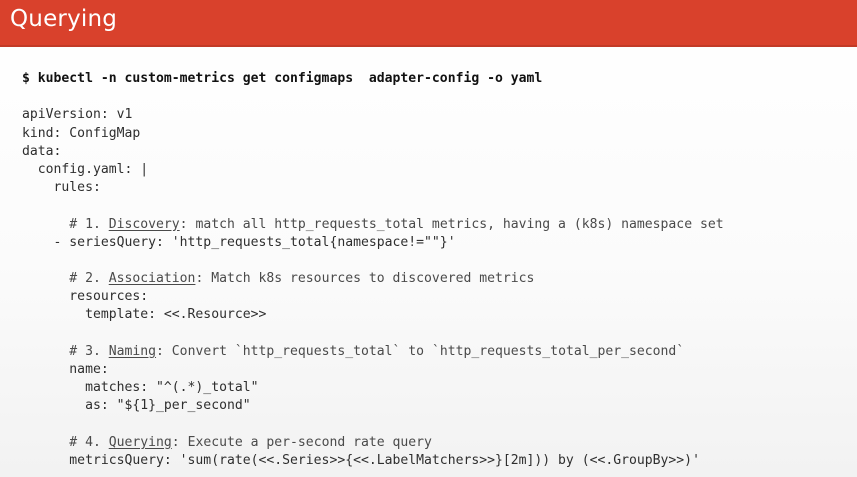  Describe the element at coordinates (144, 224) in the screenshot. I see `comment-keyword: Discovery` at that location.